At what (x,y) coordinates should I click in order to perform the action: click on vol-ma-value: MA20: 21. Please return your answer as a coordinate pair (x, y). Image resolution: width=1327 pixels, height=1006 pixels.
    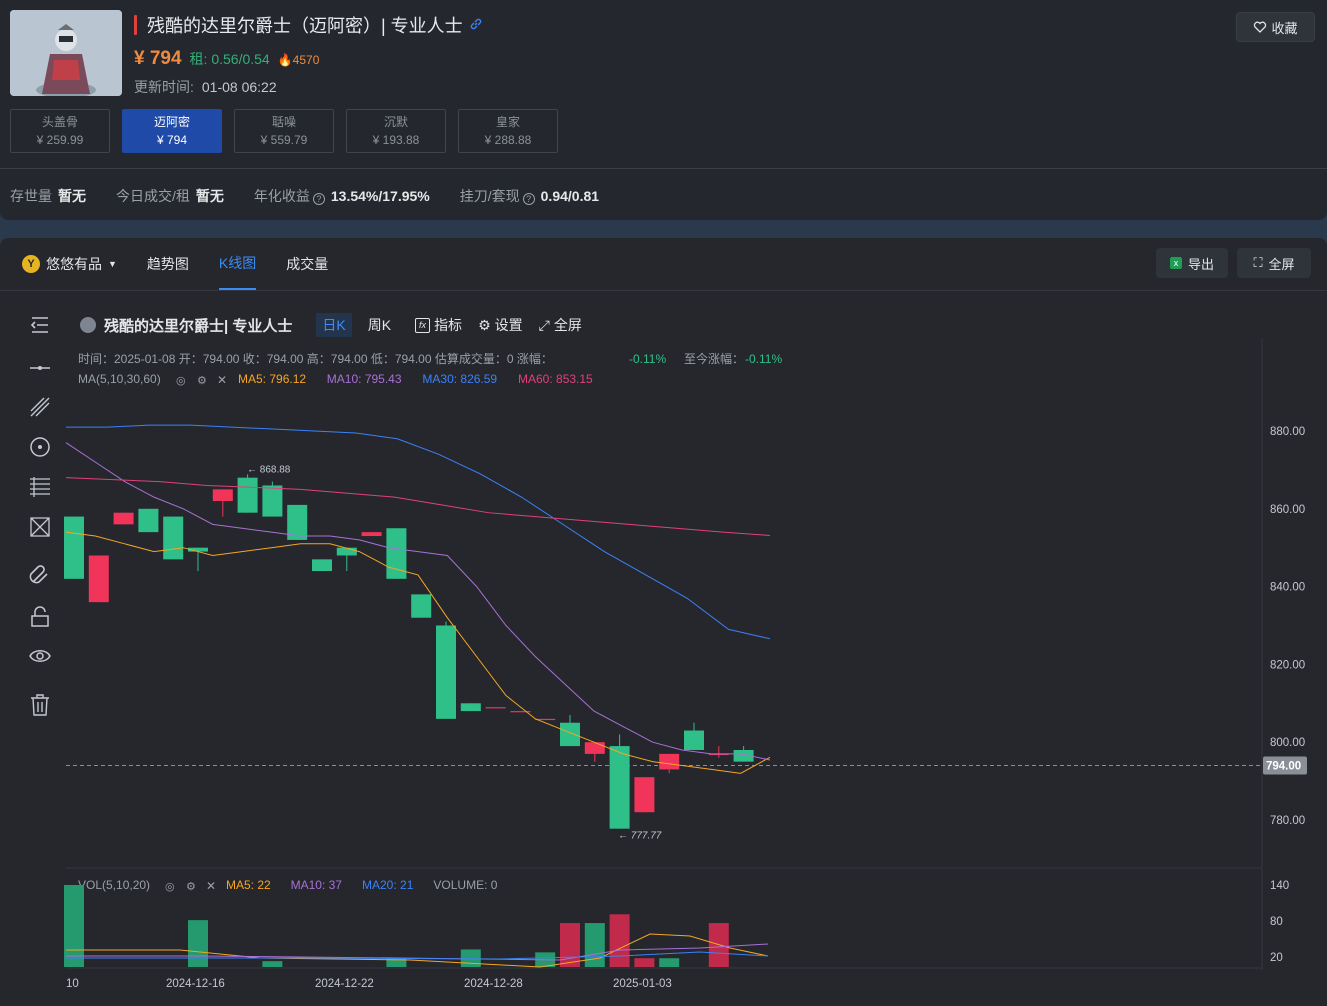
    Looking at the image, I should click on (388, 885).